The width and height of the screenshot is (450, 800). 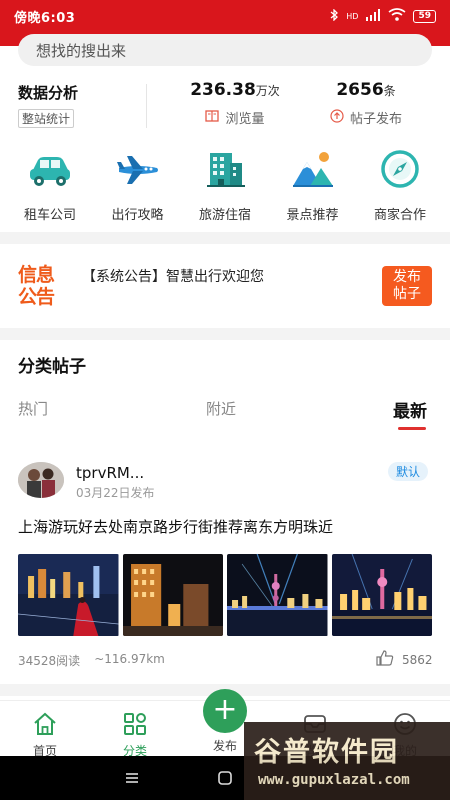 What do you see at coordinates (407, 277) in the screenshot?
I see `publish-post-line1: 发布` at bounding box center [407, 277].